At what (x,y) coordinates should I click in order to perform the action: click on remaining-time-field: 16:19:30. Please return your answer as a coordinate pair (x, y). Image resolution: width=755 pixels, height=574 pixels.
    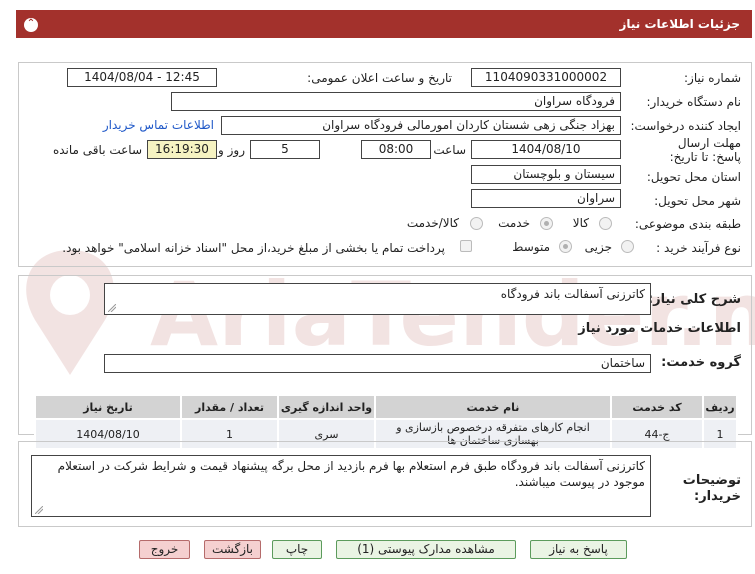
    Looking at the image, I should click on (182, 149).